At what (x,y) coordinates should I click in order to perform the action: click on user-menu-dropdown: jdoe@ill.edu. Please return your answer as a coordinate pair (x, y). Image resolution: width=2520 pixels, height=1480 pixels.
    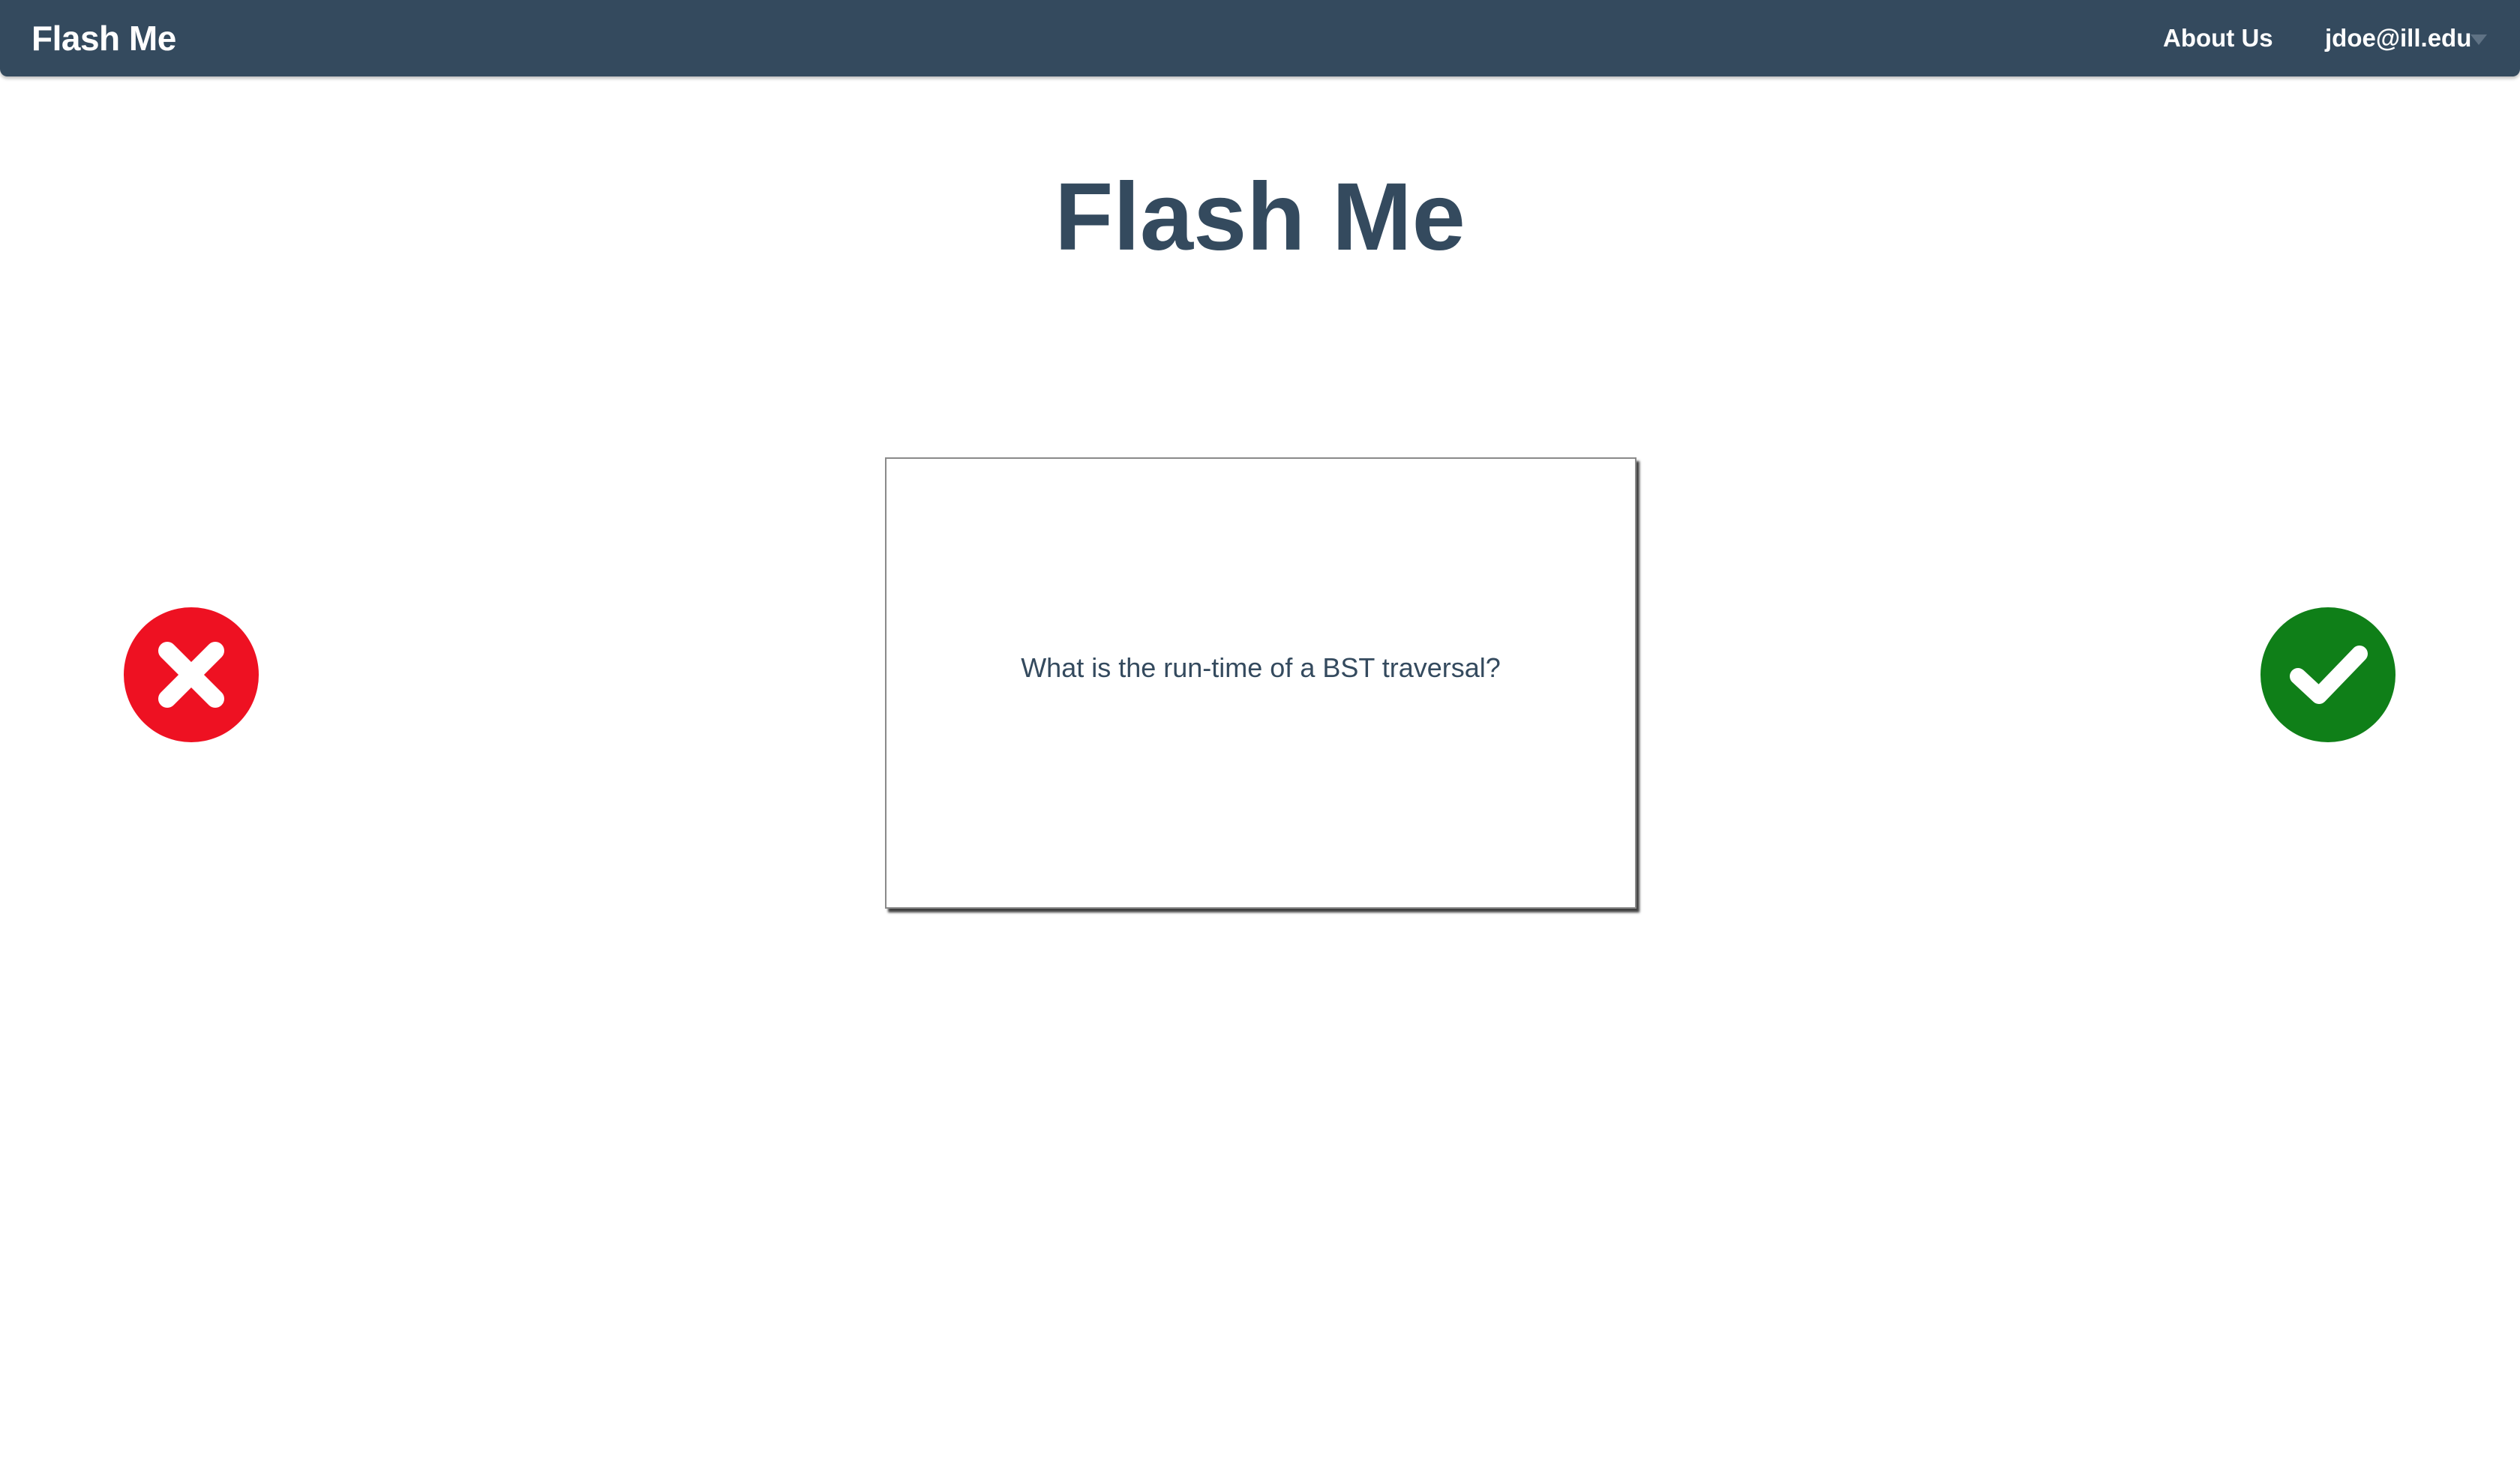
    Looking at the image, I should click on (2411, 38).